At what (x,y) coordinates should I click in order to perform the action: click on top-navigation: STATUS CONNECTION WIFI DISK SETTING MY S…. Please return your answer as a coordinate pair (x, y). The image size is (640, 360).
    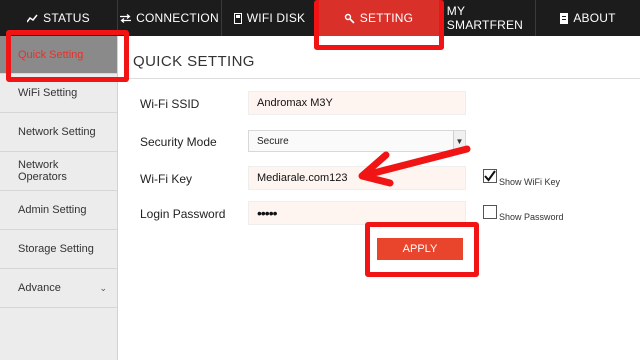
    Looking at the image, I should click on (320, 18).